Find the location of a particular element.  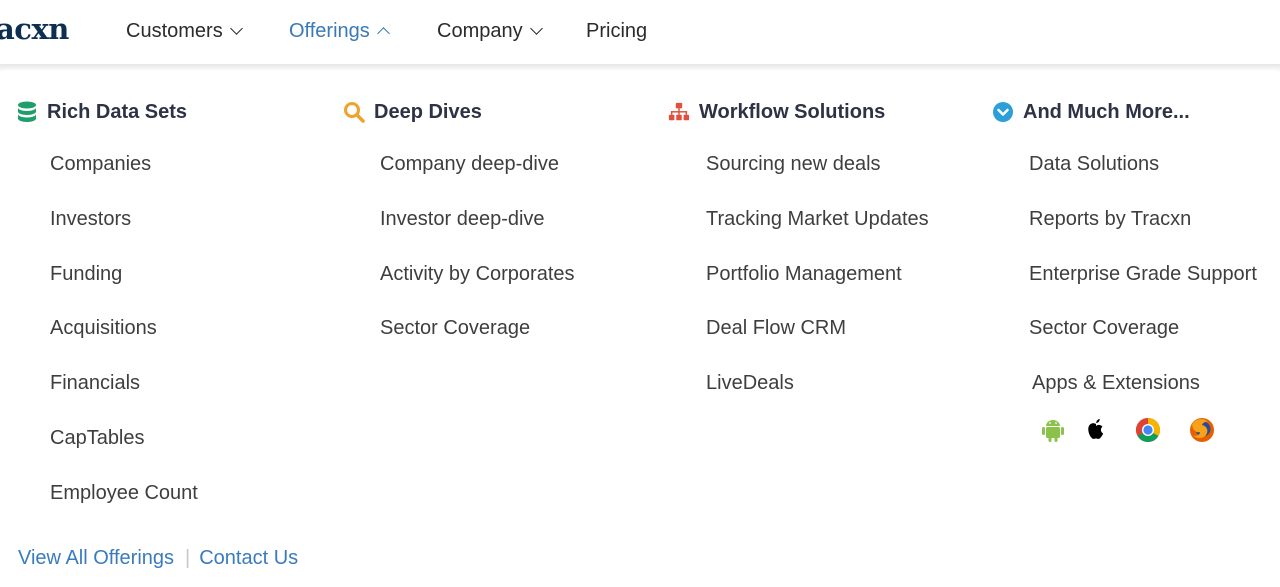

contact-us-link: Contact Us is located at coordinates (248, 558).